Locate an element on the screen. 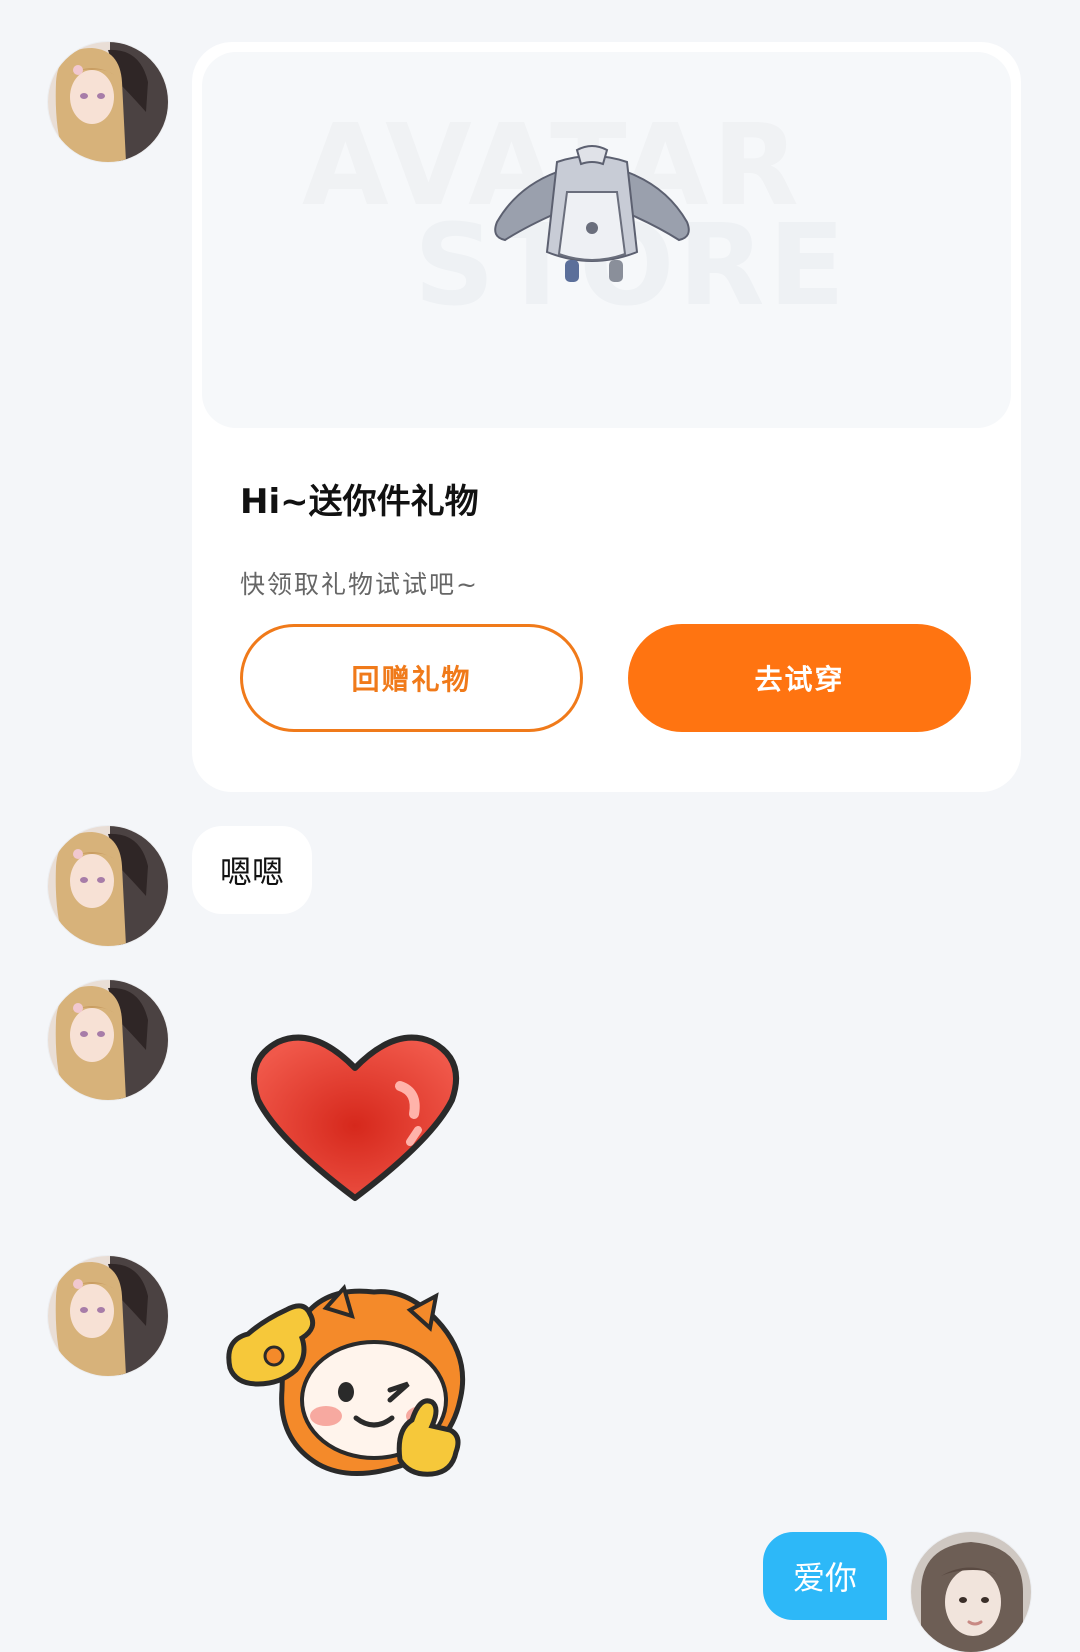 This screenshot has height=1652, width=1080. wink-thumbs-up-sticker is located at coordinates (352, 1381).